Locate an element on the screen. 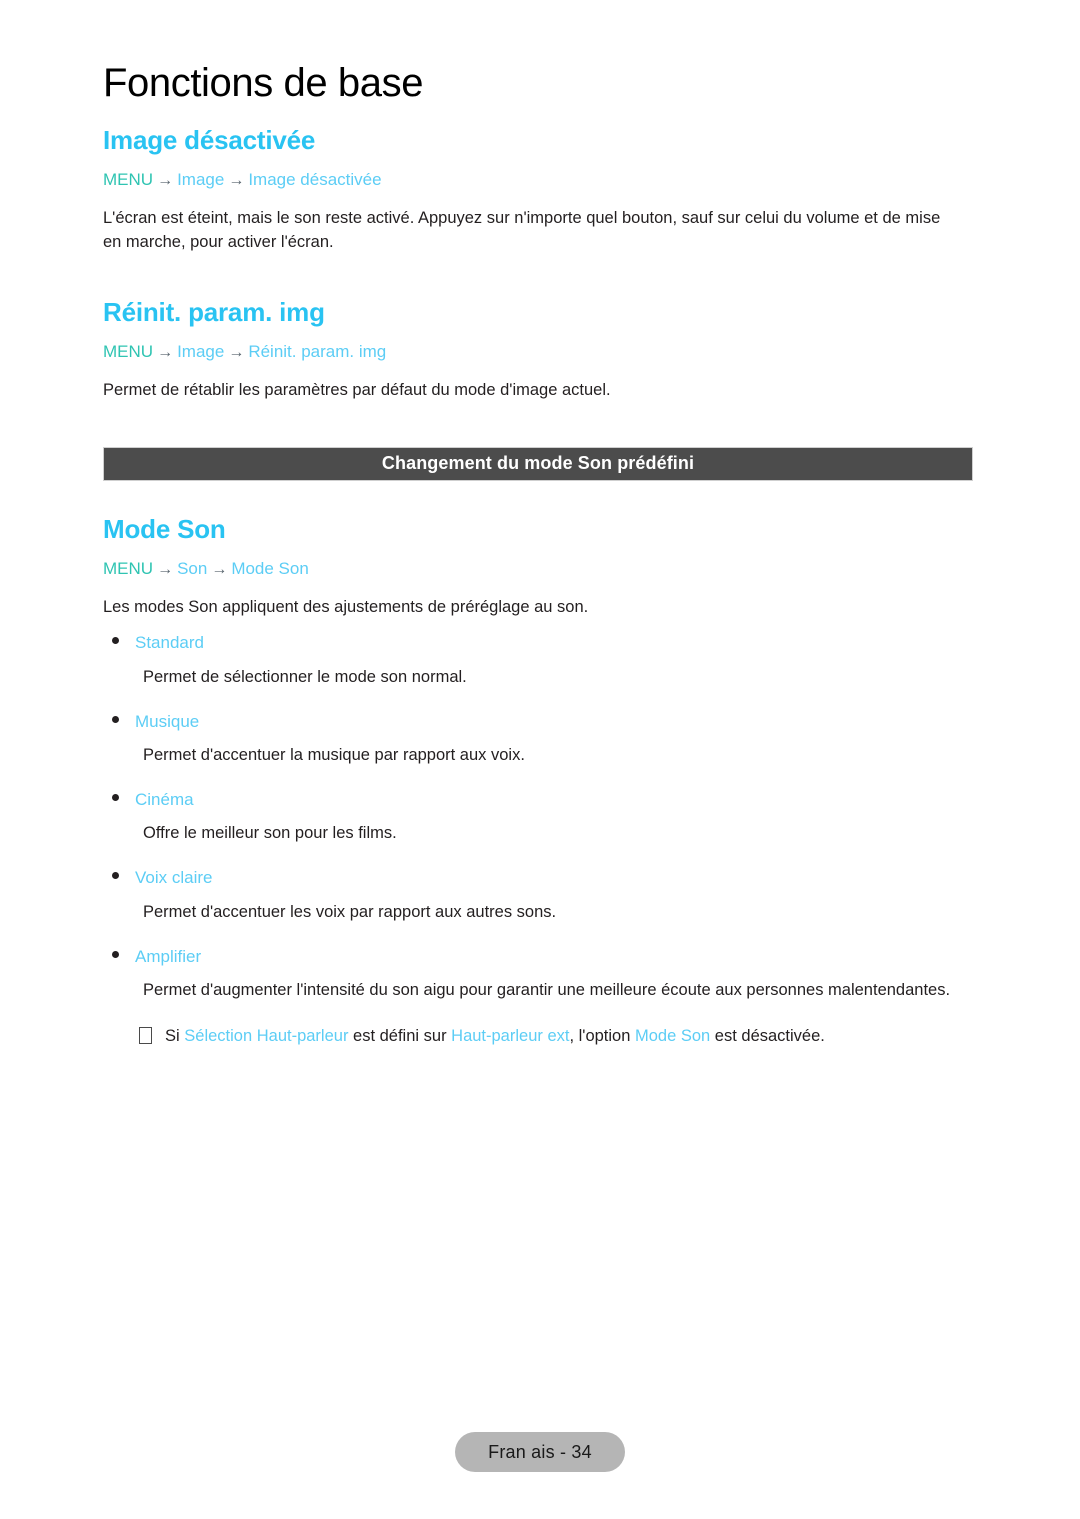 The image size is (1080, 1519). note-box-icon is located at coordinates (145, 1036).